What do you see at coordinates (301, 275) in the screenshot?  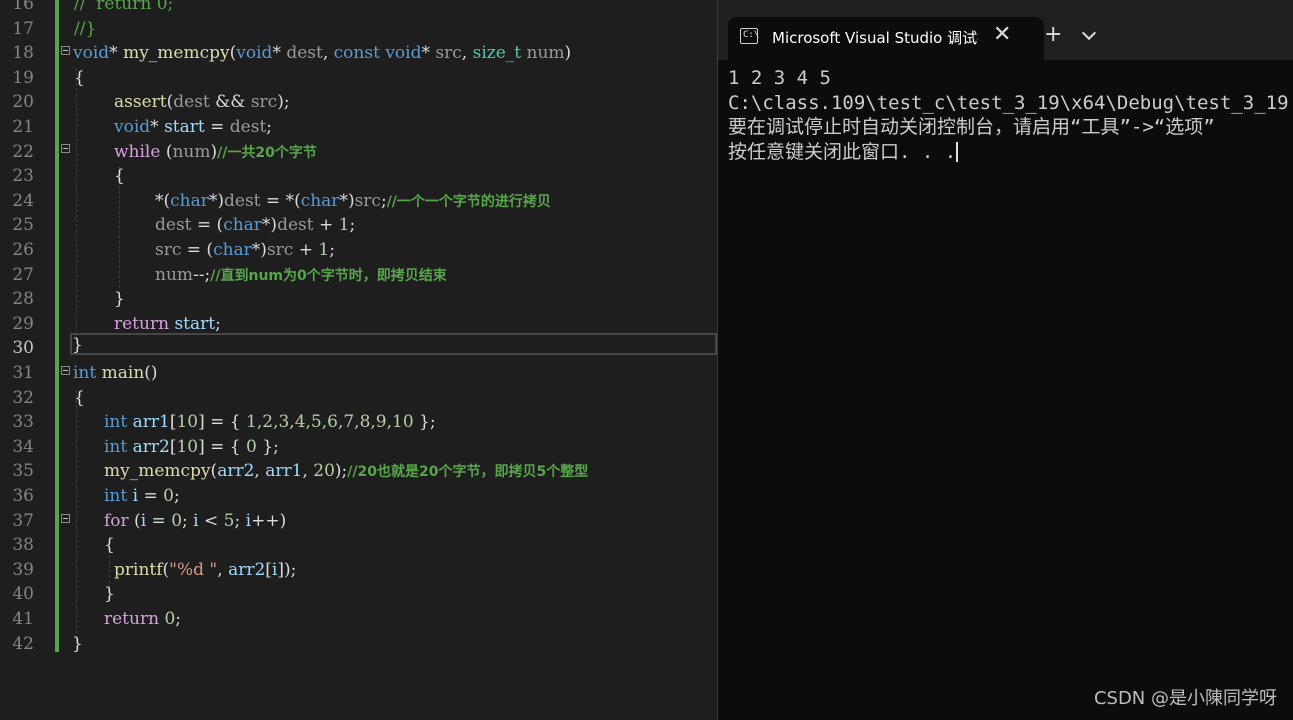 I see `code-line-27: num--;//直到num为0个字节时，即拷贝结束` at bounding box center [301, 275].